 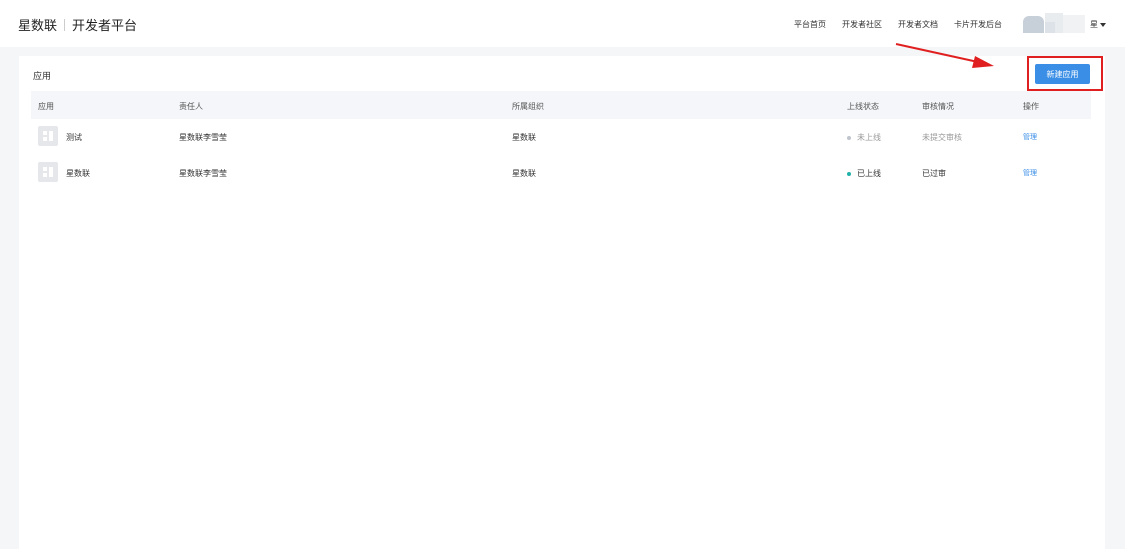 What do you see at coordinates (38, 25) in the screenshot?
I see `brand-name: 星数联` at bounding box center [38, 25].